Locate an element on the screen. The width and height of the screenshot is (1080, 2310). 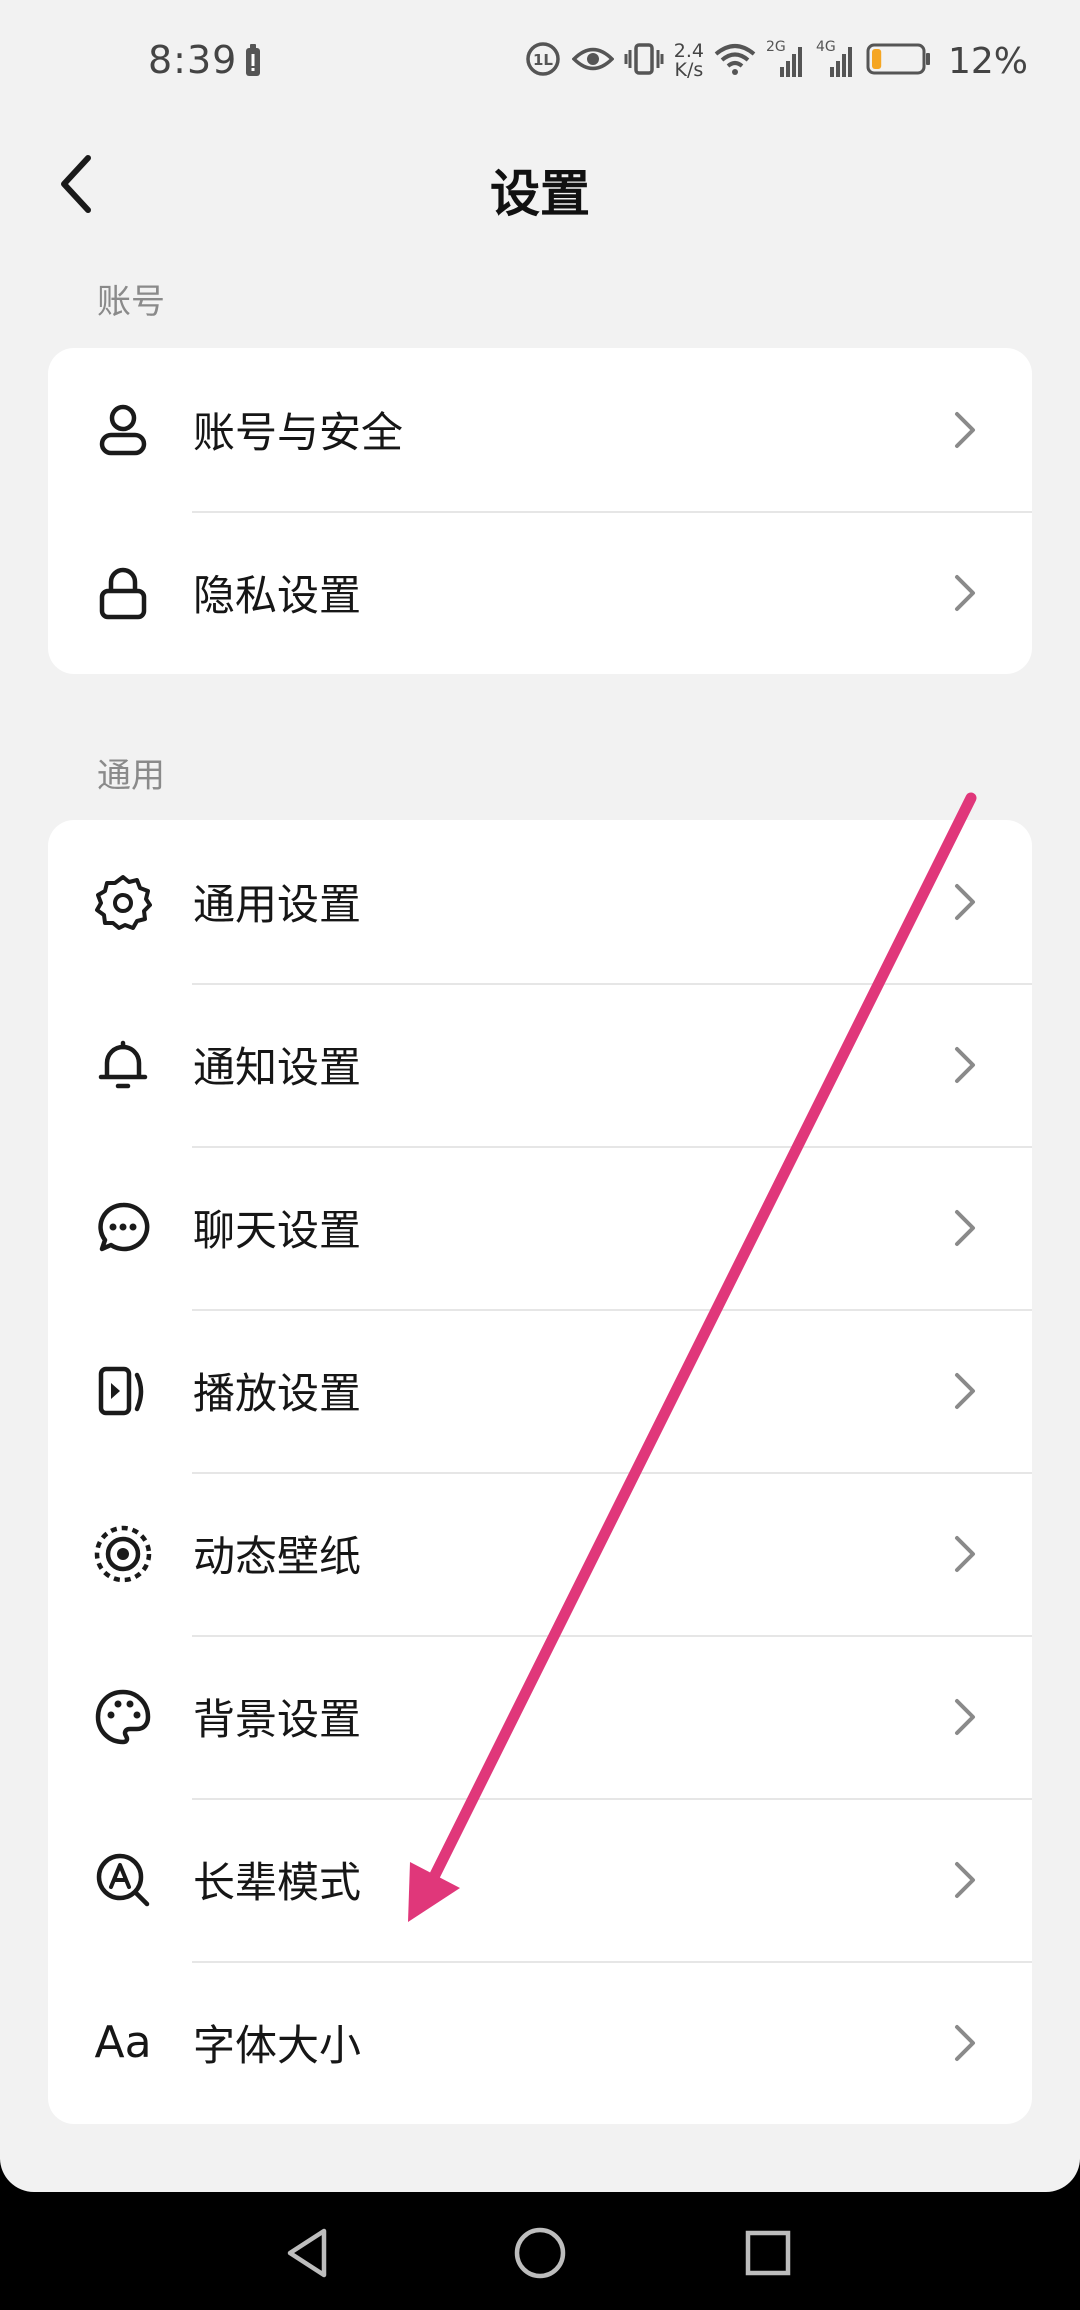
section-label-general: 通用 is located at coordinates (131, 776).